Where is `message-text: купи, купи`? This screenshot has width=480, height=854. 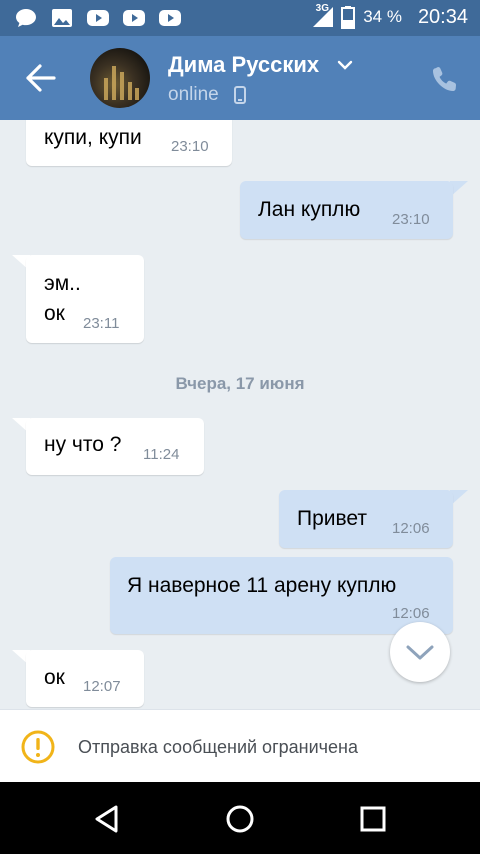 message-text: купи, купи is located at coordinates (93, 137).